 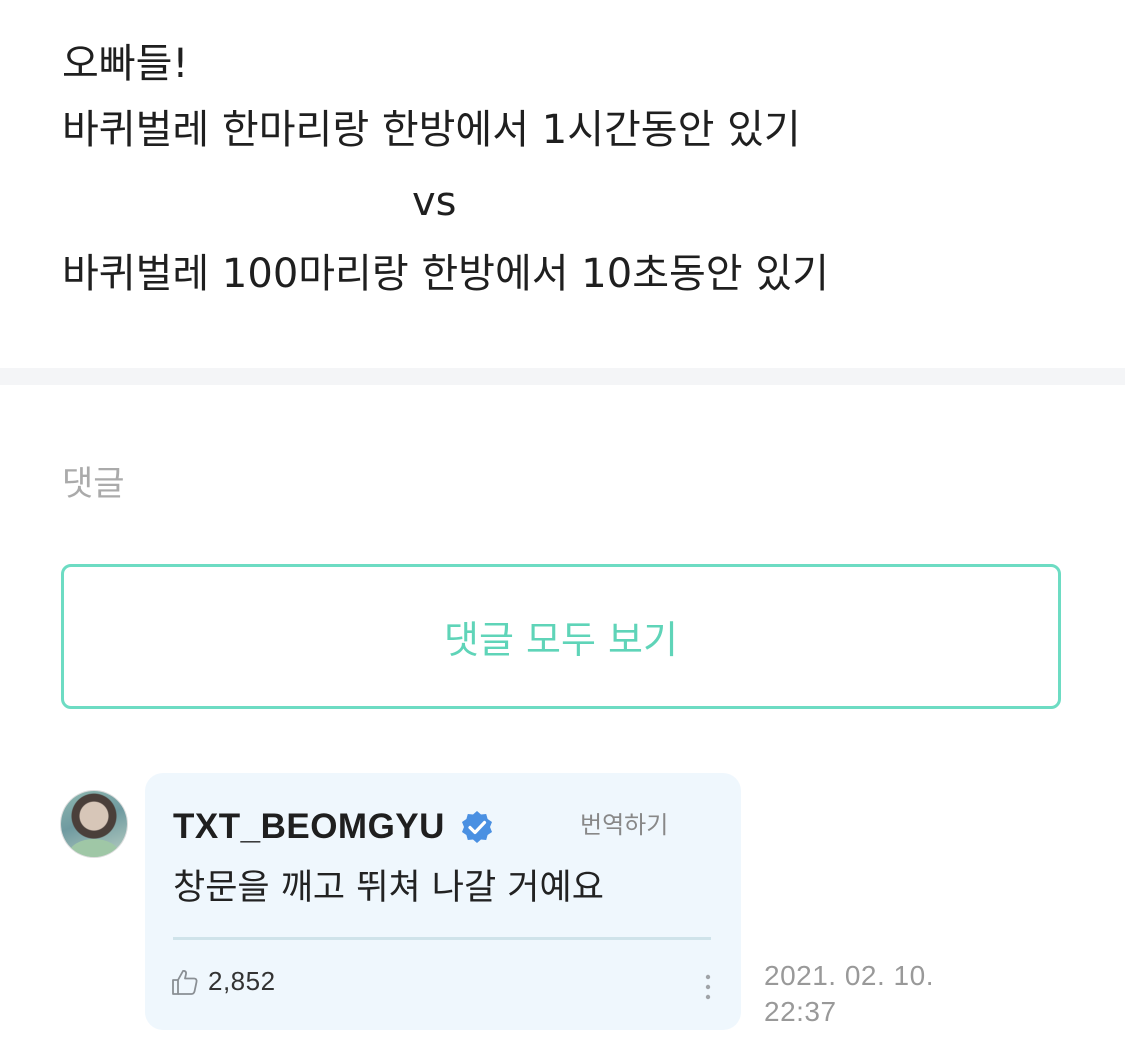 What do you see at coordinates (431, 130) in the screenshot?
I see `post-line-2: 바퀴벌레 한마리랑 한방에서 1시간동안 있기` at bounding box center [431, 130].